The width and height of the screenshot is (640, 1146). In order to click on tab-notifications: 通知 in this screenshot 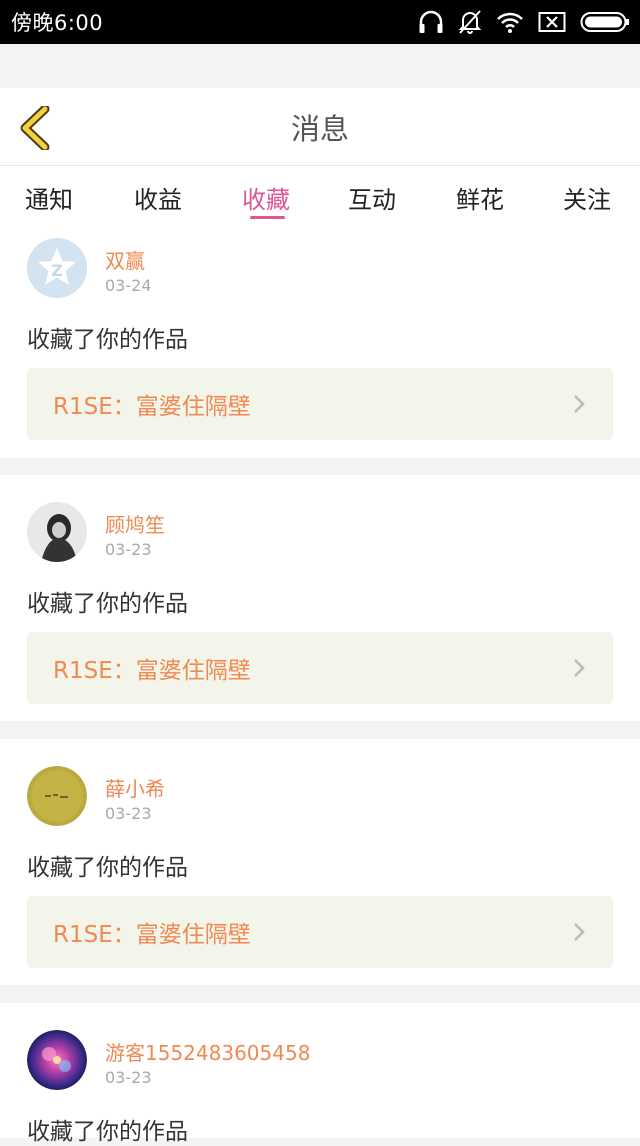, I will do `click(49, 197)`.